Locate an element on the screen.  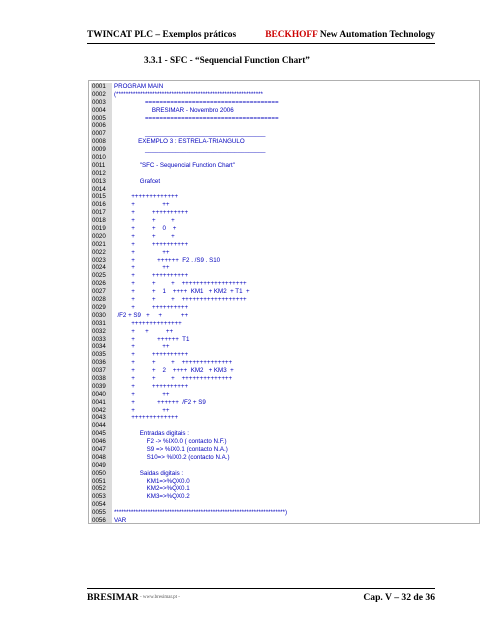
code-line: 0040 + ++ is located at coordinates (189, 394).